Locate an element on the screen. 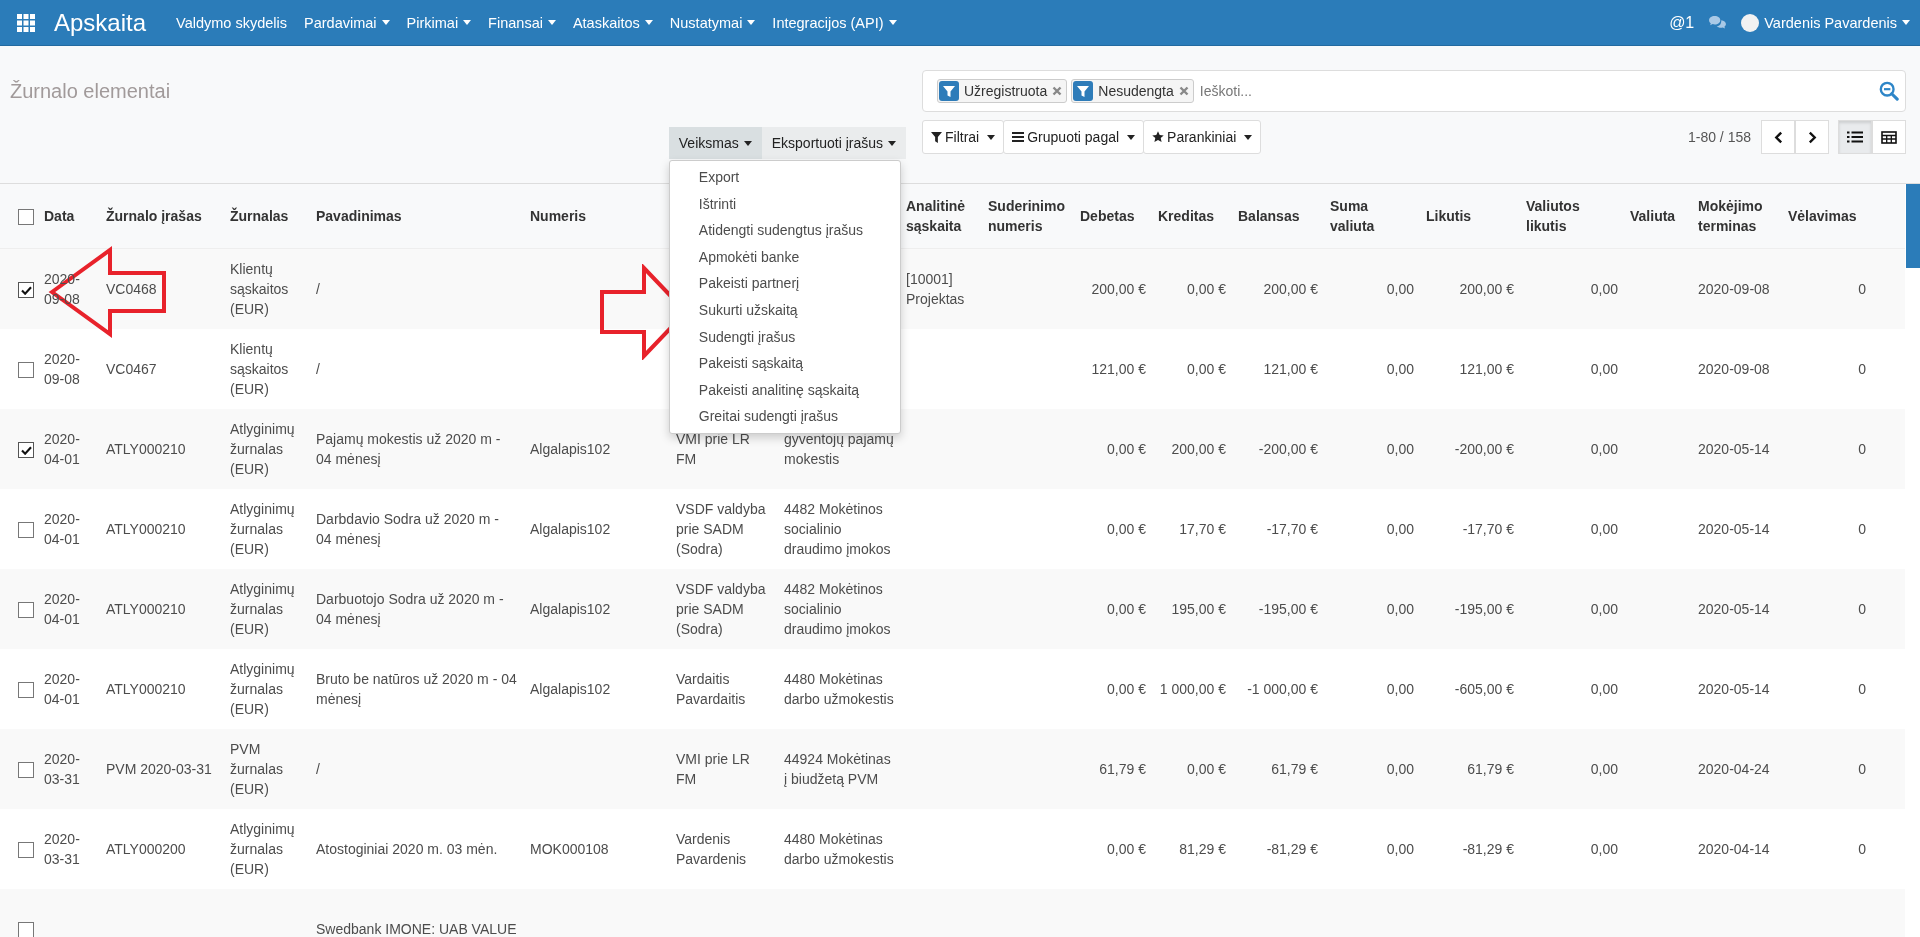 This screenshot has height=937, width=1920. star-icon is located at coordinates (1158, 137).